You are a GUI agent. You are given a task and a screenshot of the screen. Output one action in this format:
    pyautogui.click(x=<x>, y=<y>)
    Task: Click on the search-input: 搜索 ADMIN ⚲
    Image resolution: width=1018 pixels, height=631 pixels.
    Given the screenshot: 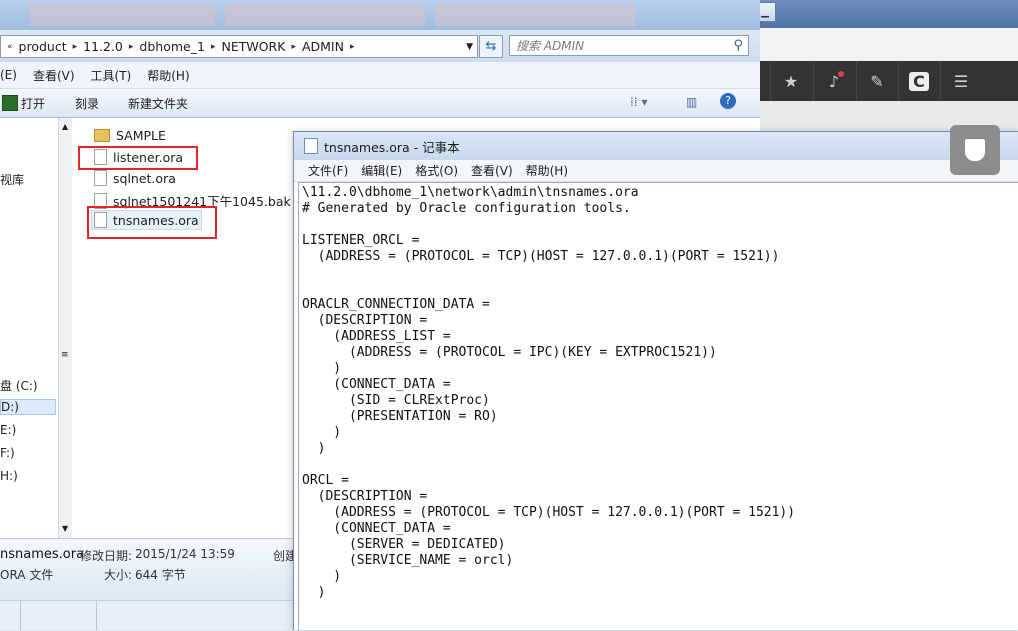 What is the action you would take?
    pyautogui.click(x=629, y=45)
    